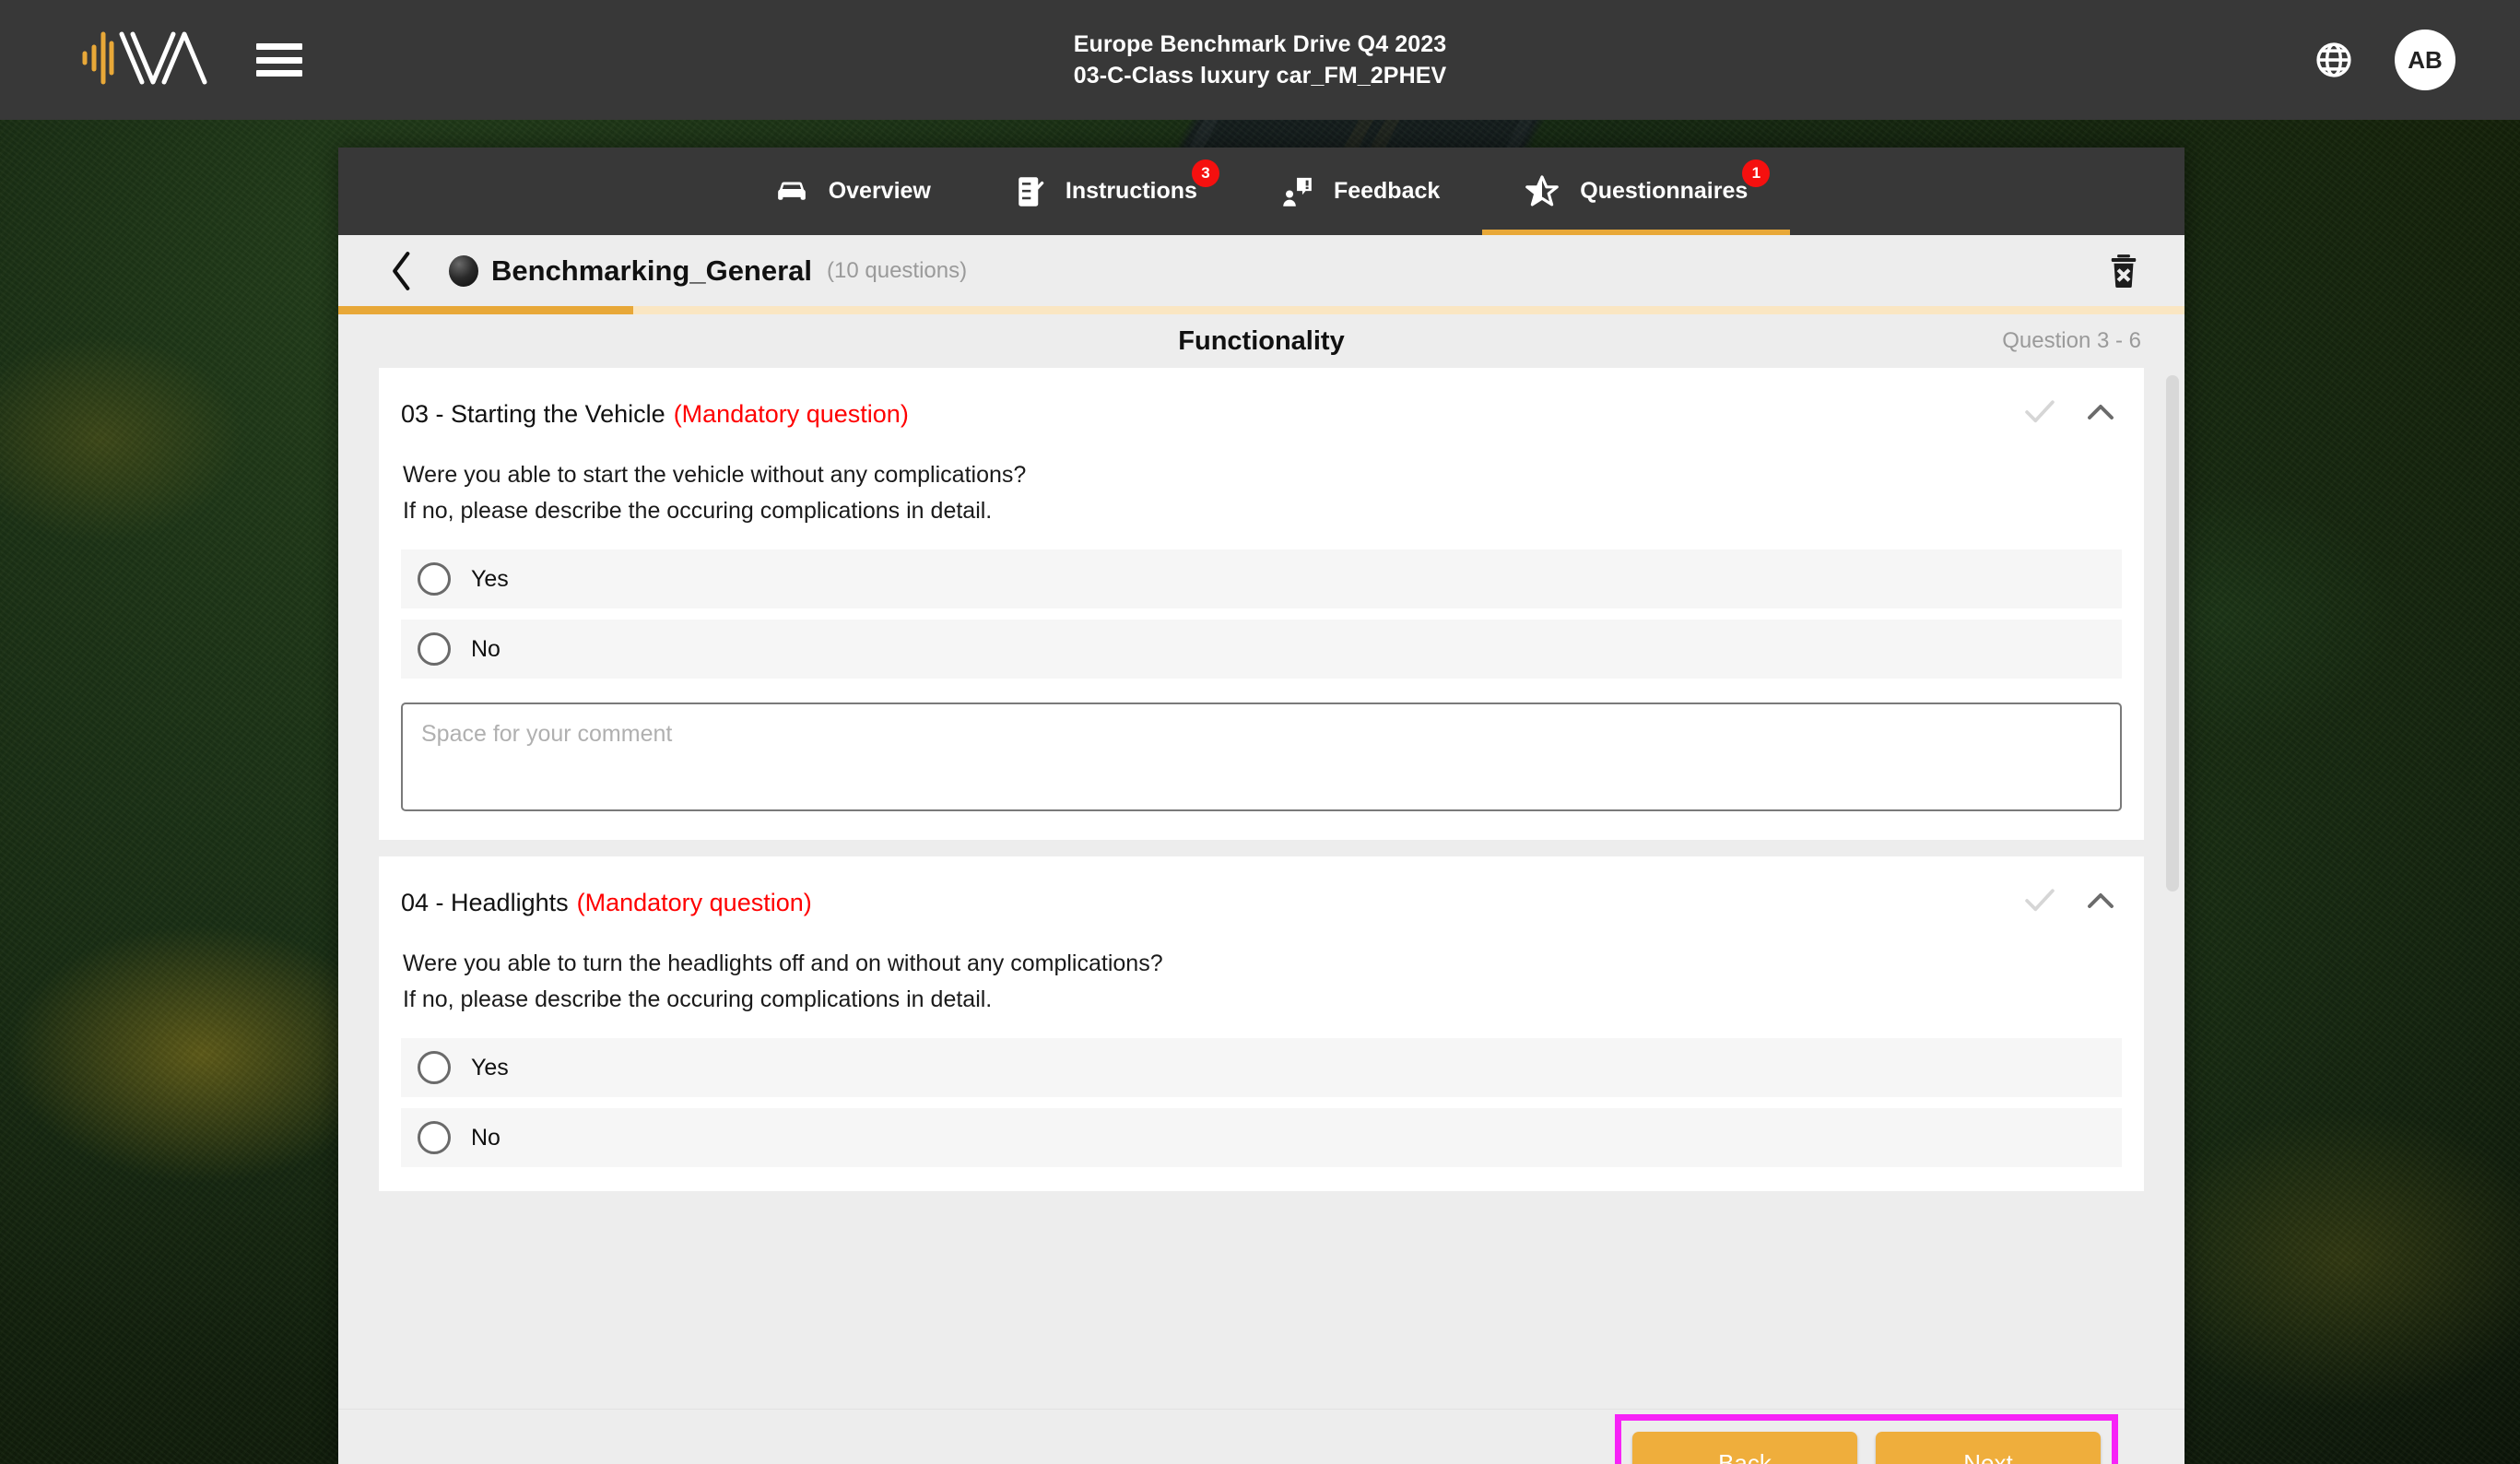 This screenshot has width=2520, height=1464. What do you see at coordinates (694, 902) in the screenshot?
I see `question-04-mandatory: (Mandatory question)` at bounding box center [694, 902].